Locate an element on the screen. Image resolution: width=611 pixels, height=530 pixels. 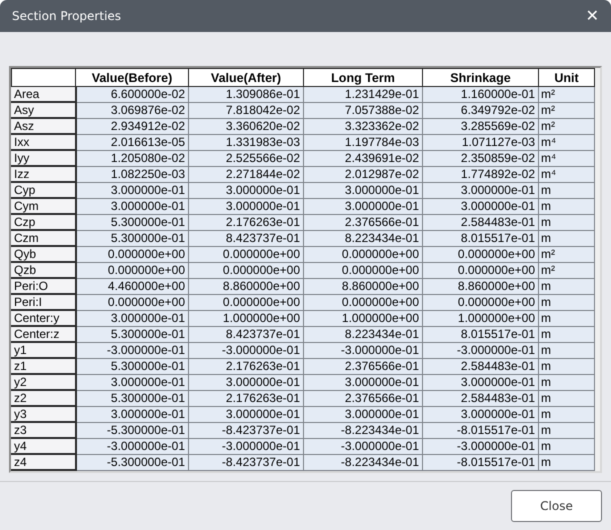
row-header: Cyp is located at coordinates (44, 190).